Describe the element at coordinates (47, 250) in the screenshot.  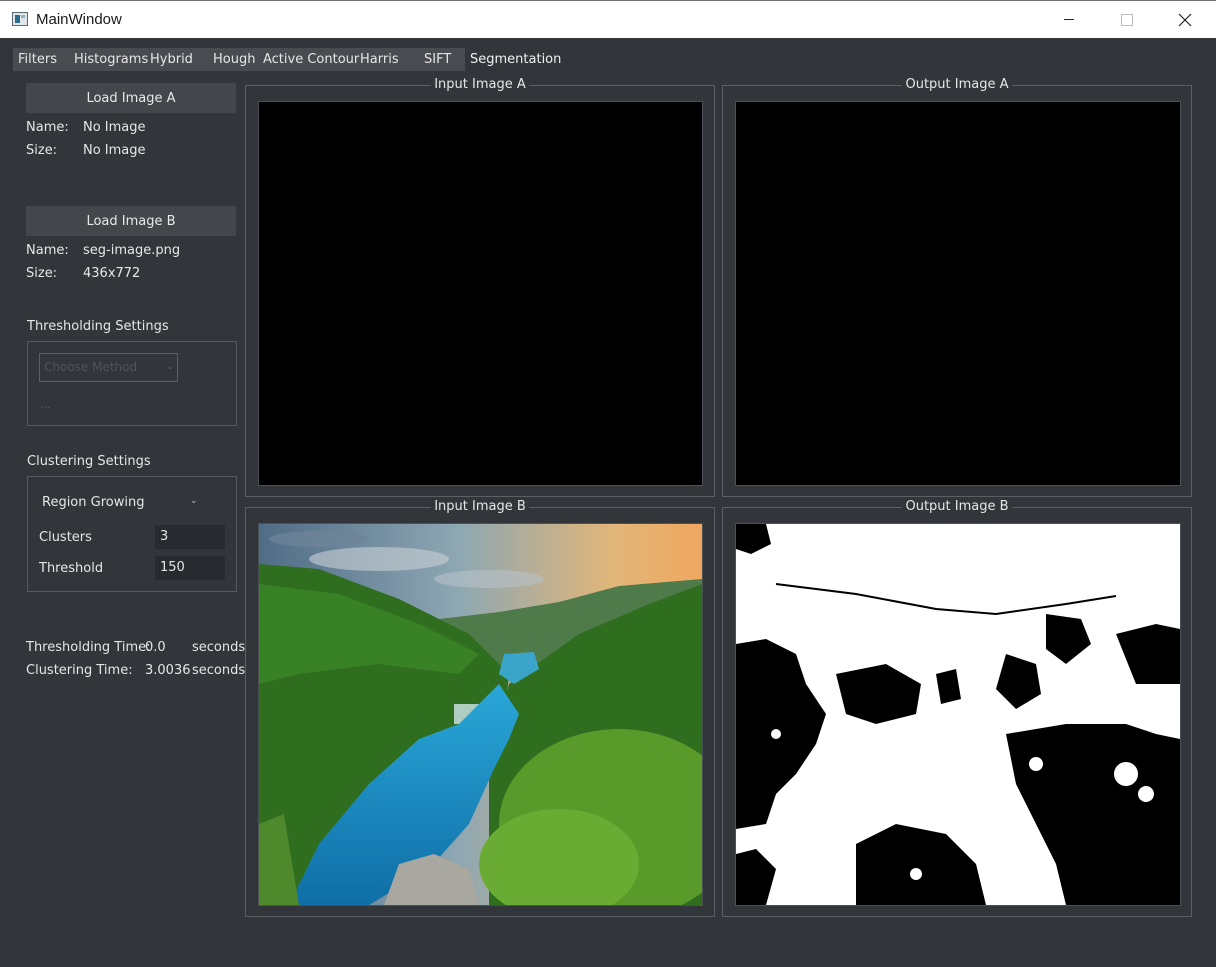
I see `image-b-name-label: Name:` at that location.